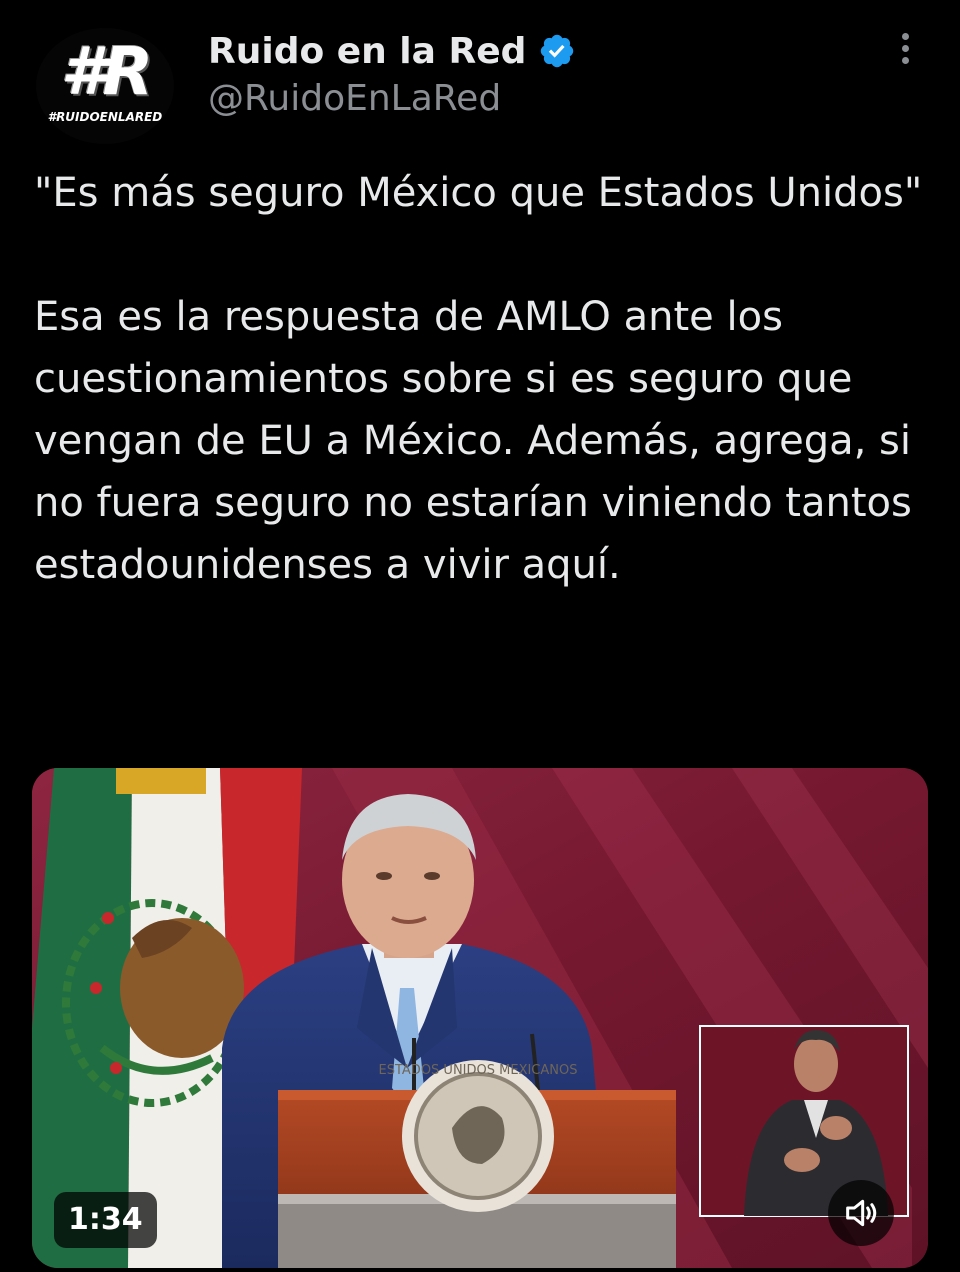 This screenshot has width=960, height=1272. I want to click on volume-button, so click(861, 1213).